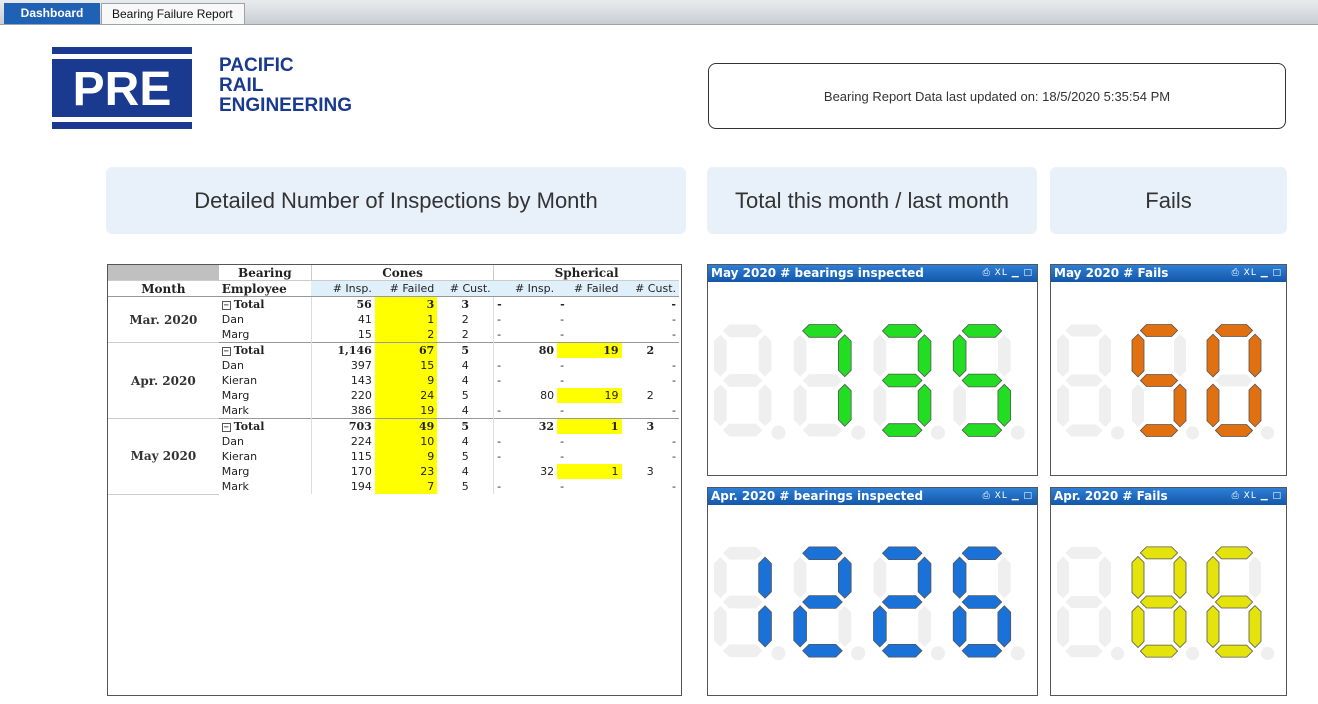  I want to click on month-cell: May 2020, so click(163, 456).